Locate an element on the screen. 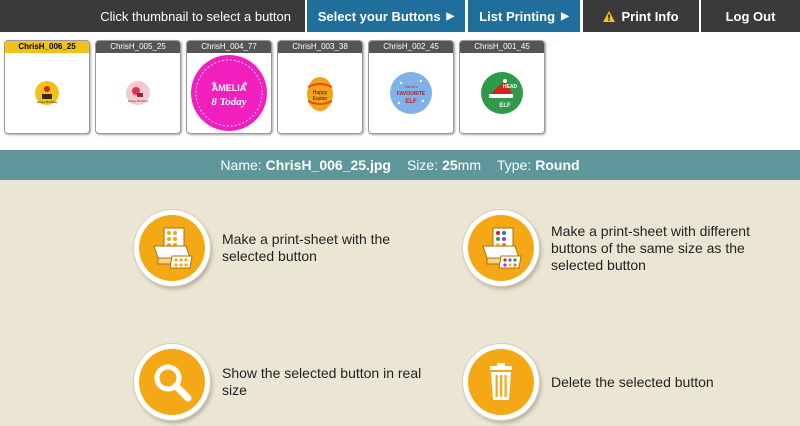  name-value: ChrisH_006_25.jpg is located at coordinates (328, 165).